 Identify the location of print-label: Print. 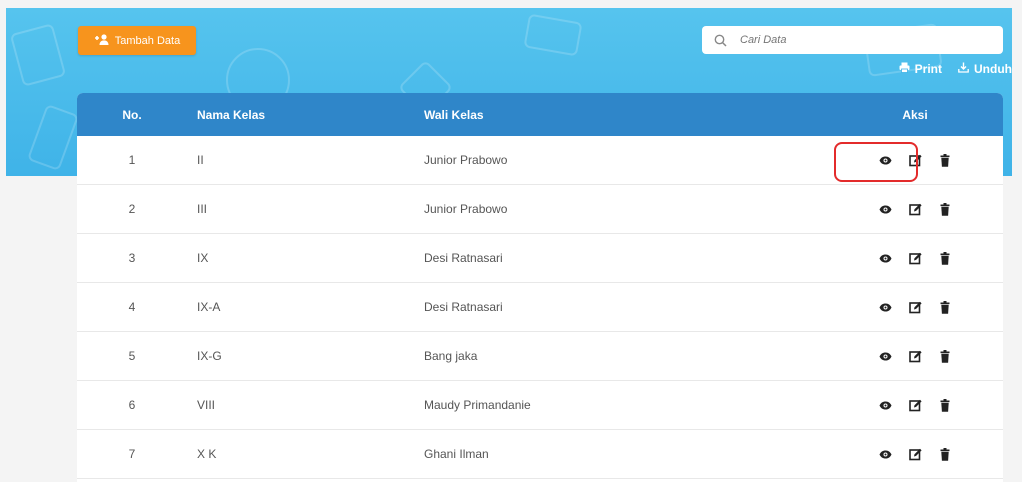
(928, 69).